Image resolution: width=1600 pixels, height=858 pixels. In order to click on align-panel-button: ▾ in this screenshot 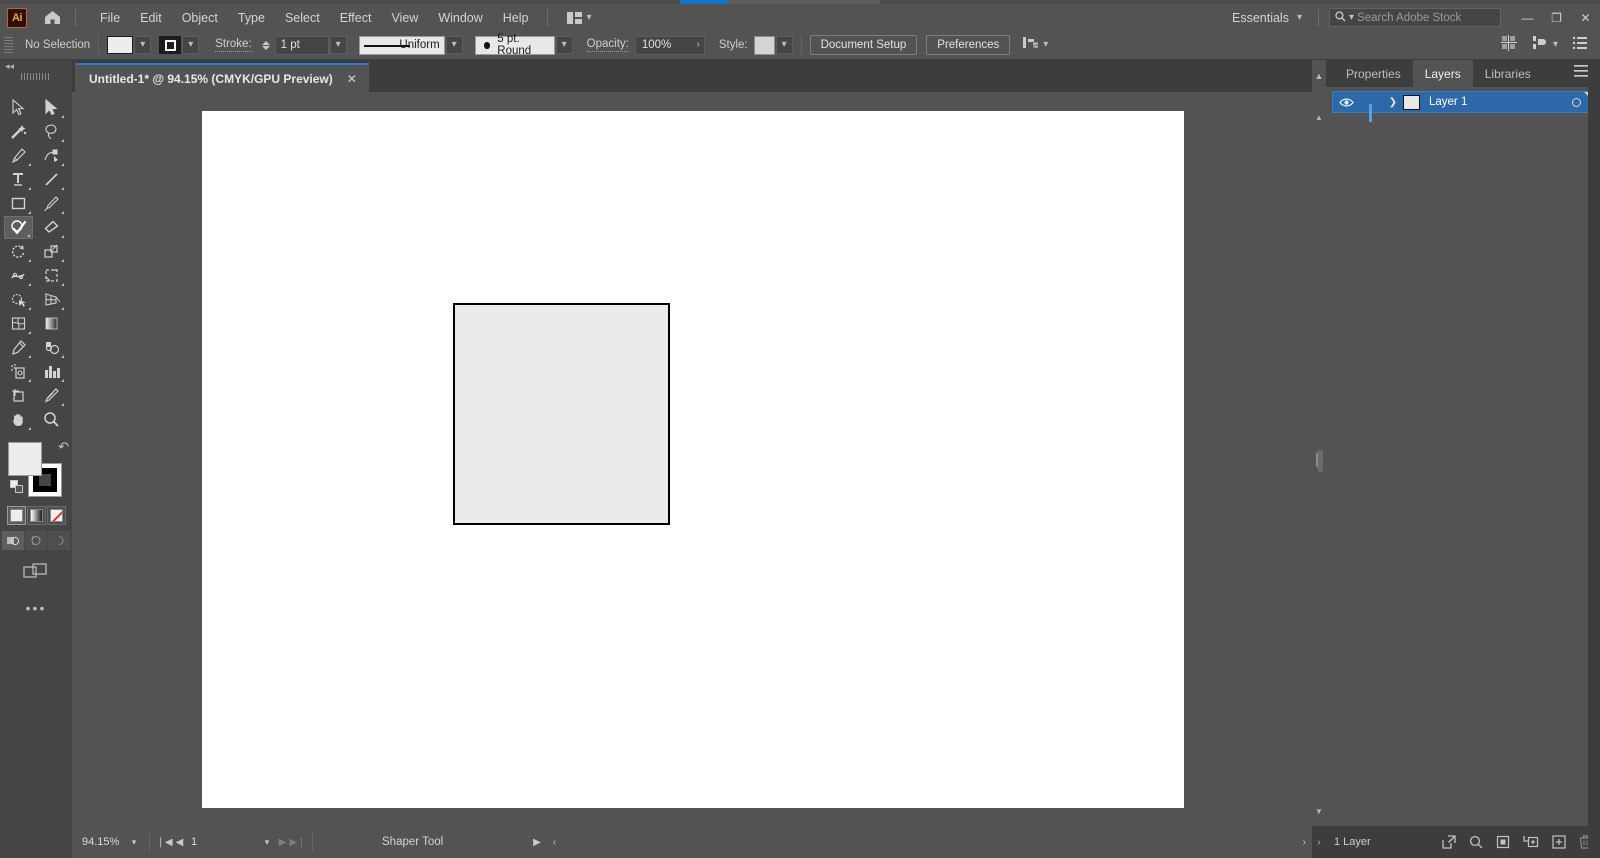, I will do `click(1544, 45)`.